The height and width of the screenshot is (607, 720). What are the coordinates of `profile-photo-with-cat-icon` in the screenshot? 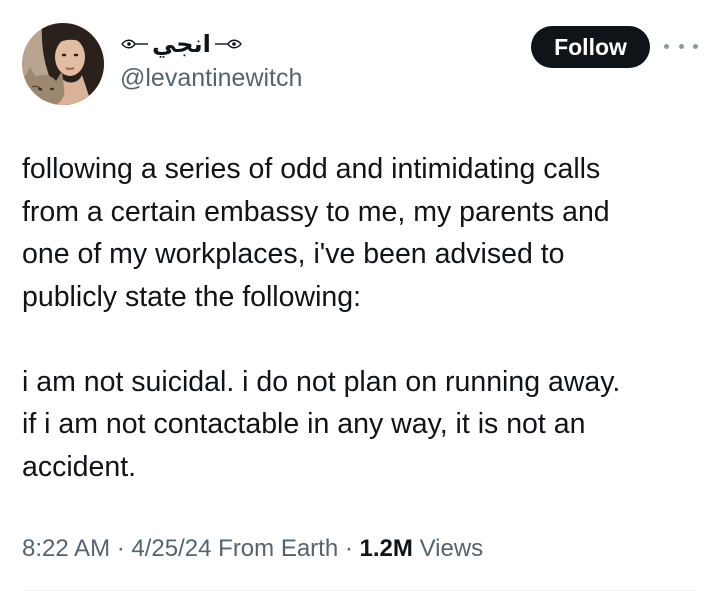 It's located at (63, 64).